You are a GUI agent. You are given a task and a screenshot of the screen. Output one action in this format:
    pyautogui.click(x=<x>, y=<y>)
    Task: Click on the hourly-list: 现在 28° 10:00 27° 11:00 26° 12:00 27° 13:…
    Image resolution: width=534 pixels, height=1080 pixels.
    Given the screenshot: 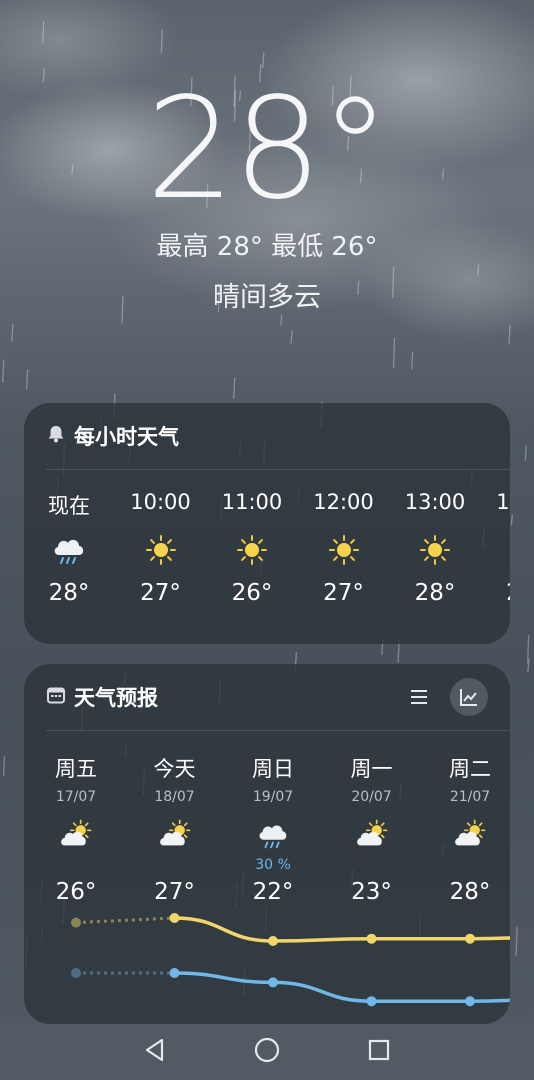 What is the action you would take?
    pyautogui.click(x=267, y=555)
    